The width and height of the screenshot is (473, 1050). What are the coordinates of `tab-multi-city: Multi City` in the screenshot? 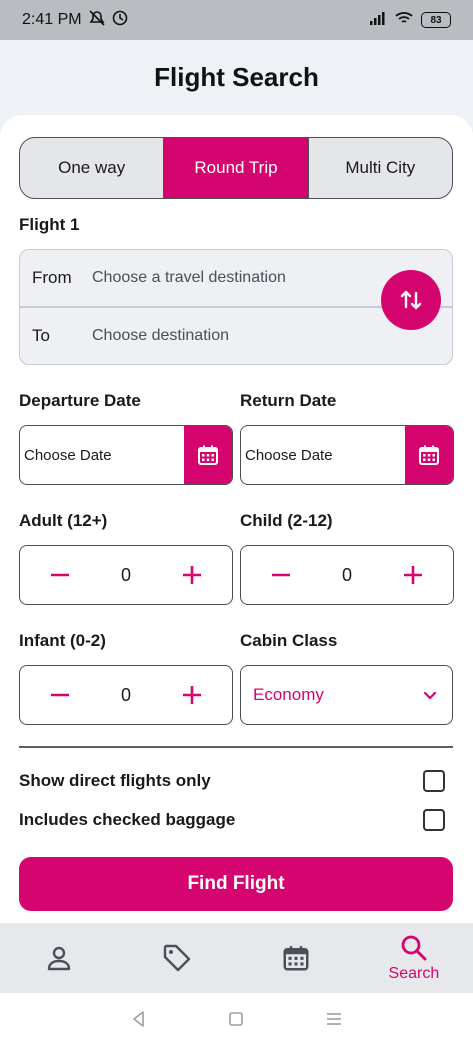 It's located at (380, 168).